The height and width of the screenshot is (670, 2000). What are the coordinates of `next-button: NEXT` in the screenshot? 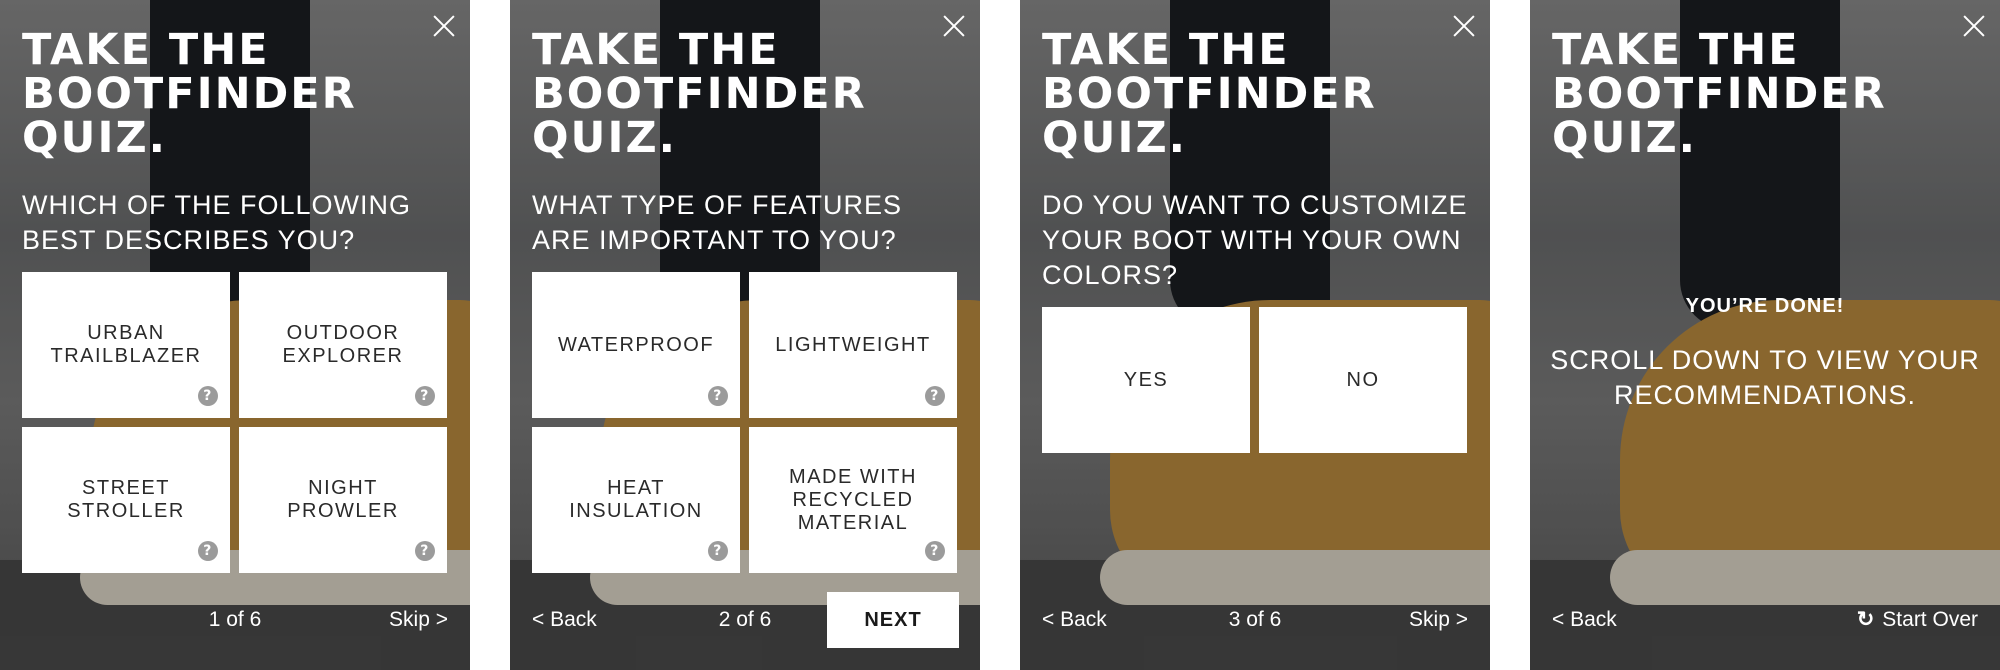 It's located at (893, 620).